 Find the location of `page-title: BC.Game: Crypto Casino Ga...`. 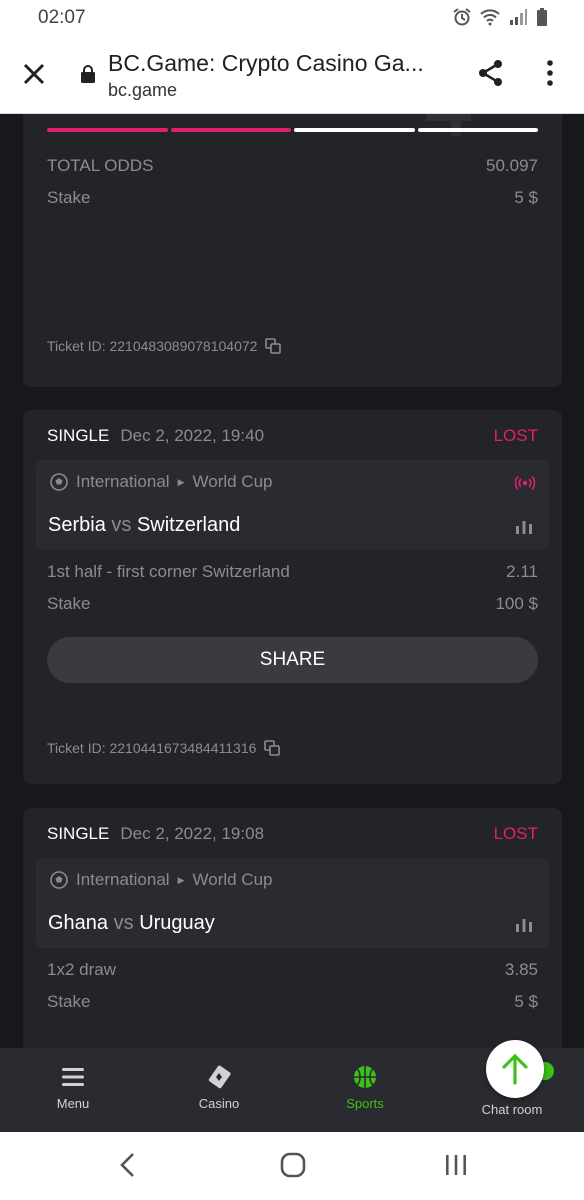

page-title: BC.Game: Crypto Casino Ga... is located at coordinates (273, 63).